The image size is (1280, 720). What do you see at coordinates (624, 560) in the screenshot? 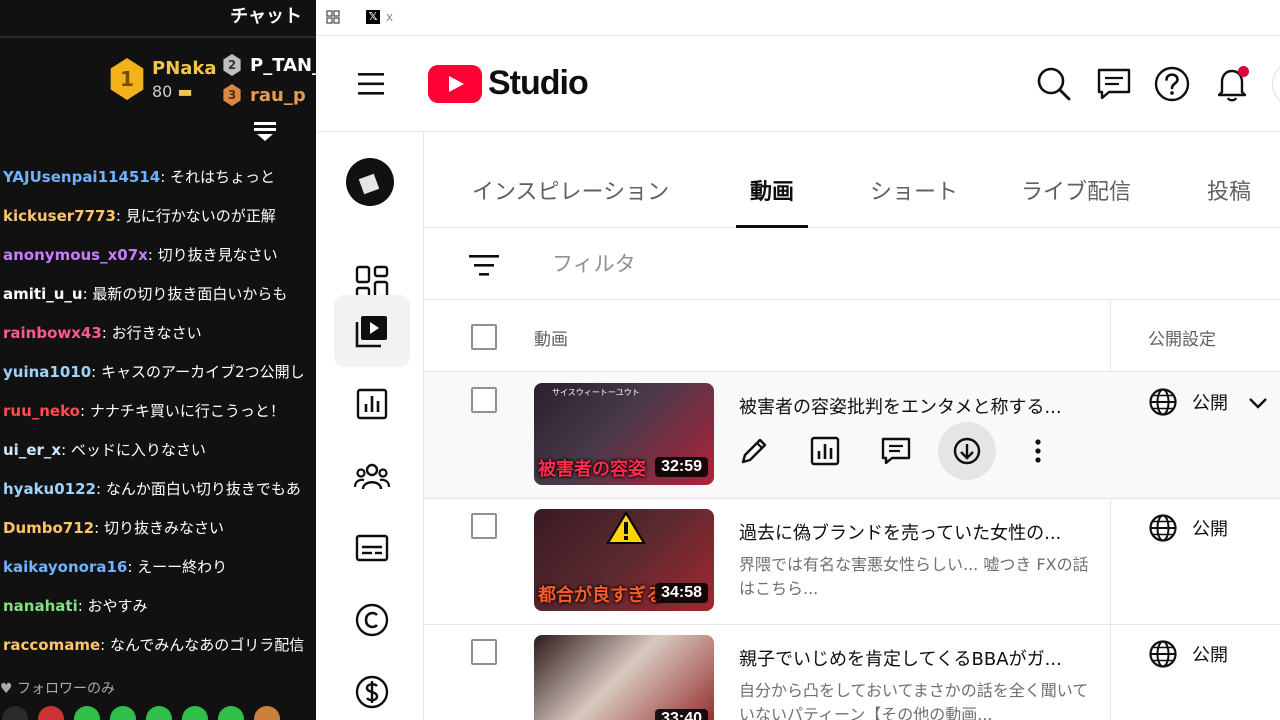
I see `video-thumbnail: 都合が良すぎる 34:58` at bounding box center [624, 560].